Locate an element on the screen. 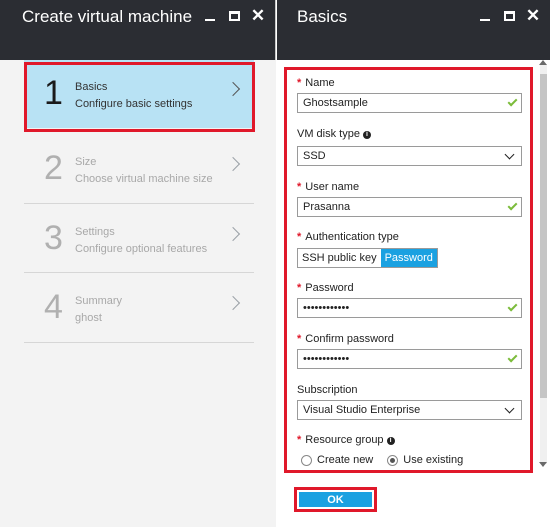 The height and width of the screenshot is (527, 550). create-vm-header: Create virtual machine ✕ is located at coordinates (137, 30).